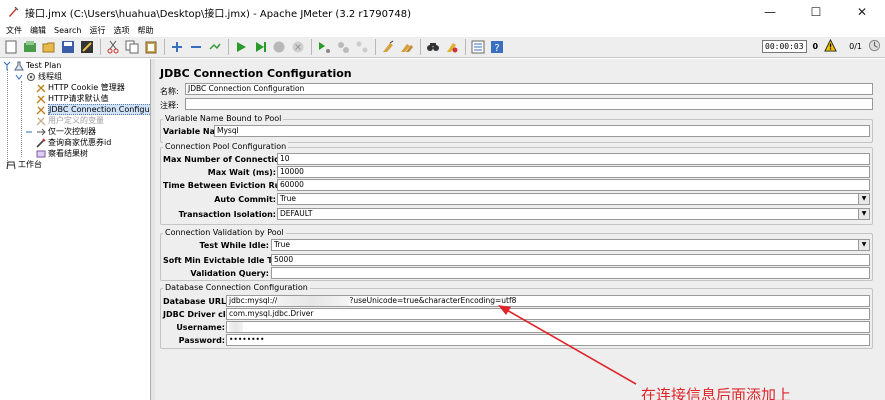  Describe the element at coordinates (716, 393) in the screenshot. I see `annotation-text: 在连接信息后面添加上` at that location.